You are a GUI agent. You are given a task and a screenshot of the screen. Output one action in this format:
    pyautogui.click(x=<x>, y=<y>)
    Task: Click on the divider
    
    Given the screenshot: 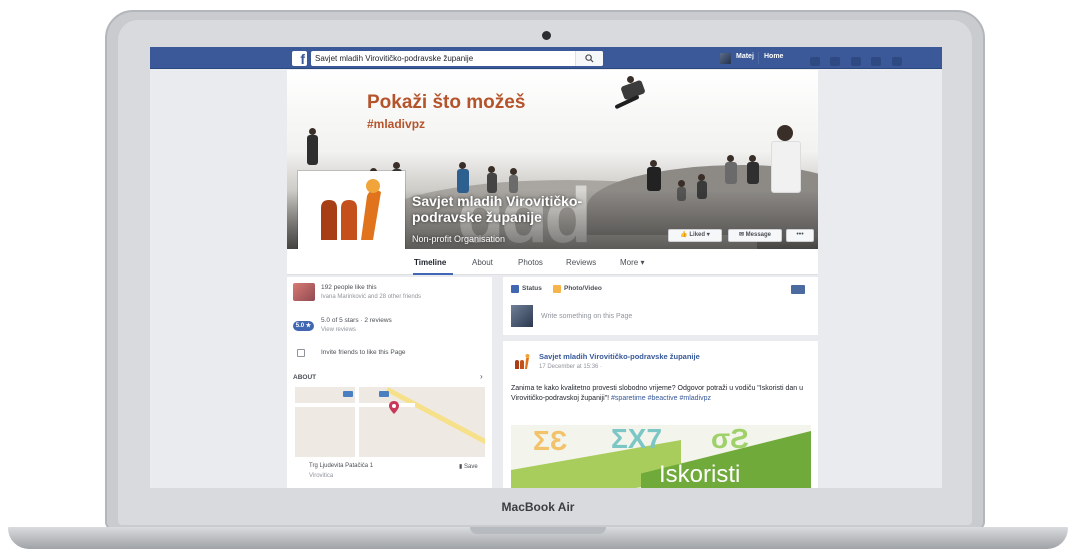 What is the action you would take?
    pyautogui.click(x=758, y=58)
    